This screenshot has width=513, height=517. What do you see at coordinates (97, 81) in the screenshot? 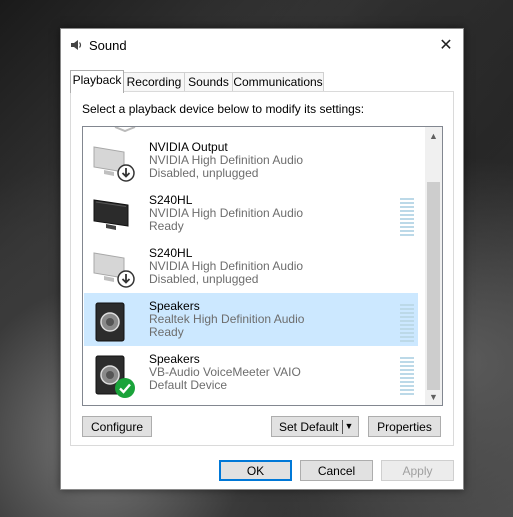
I see `tab-playback: Playback` at bounding box center [97, 81].